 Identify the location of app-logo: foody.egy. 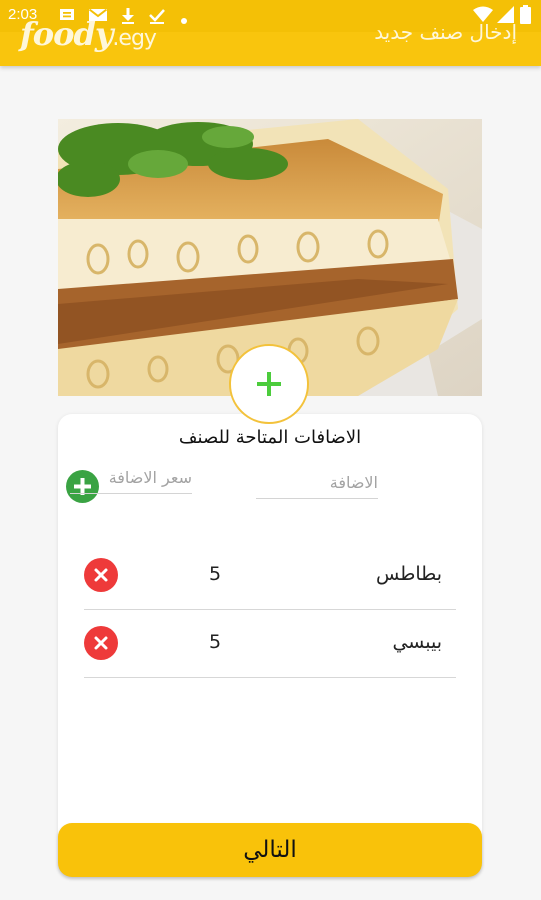
(88, 34).